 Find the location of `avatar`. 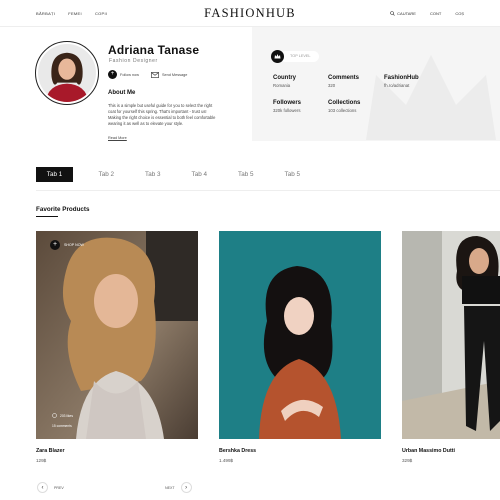

avatar is located at coordinates (67, 73).